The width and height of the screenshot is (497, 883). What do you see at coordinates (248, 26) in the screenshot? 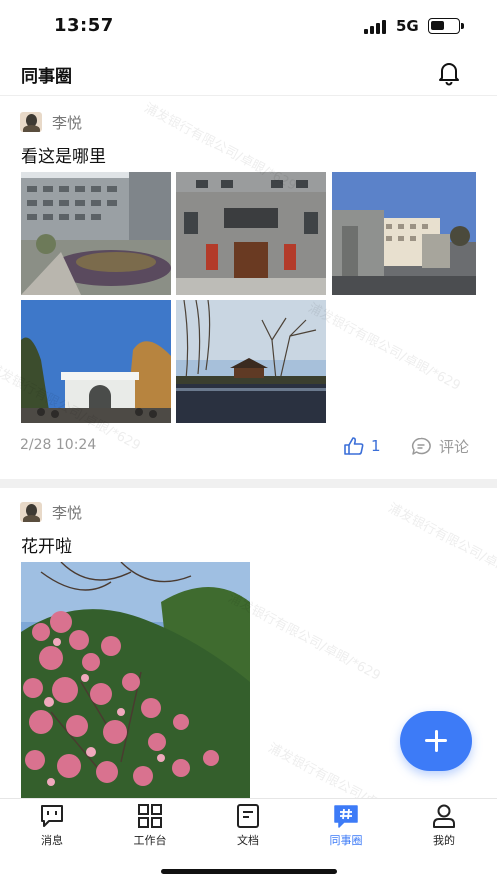
I see `status-bar: 13:57 5G` at bounding box center [248, 26].